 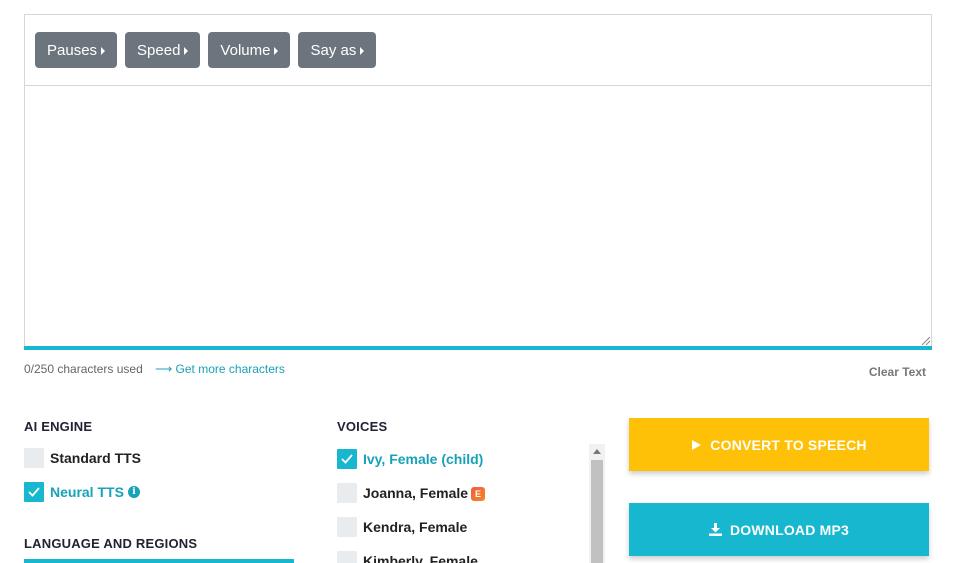 What do you see at coordinates (597, 451) in the screenshot?
I see `scroll-up-icon` at bounding box center [597, 451].